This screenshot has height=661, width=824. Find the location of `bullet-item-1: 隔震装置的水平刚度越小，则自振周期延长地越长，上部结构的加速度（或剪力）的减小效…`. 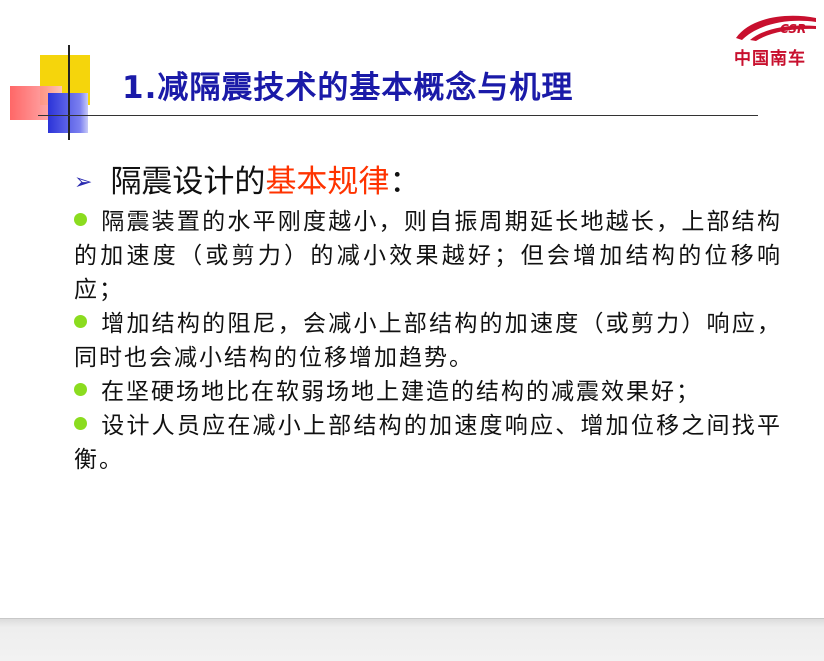

bullet-item-1: 隔震装置的水平刚度越小，则自振周期延长地越长，上部结构的加速度（或剪力）的减小效… is located at coordinates (428, 256).